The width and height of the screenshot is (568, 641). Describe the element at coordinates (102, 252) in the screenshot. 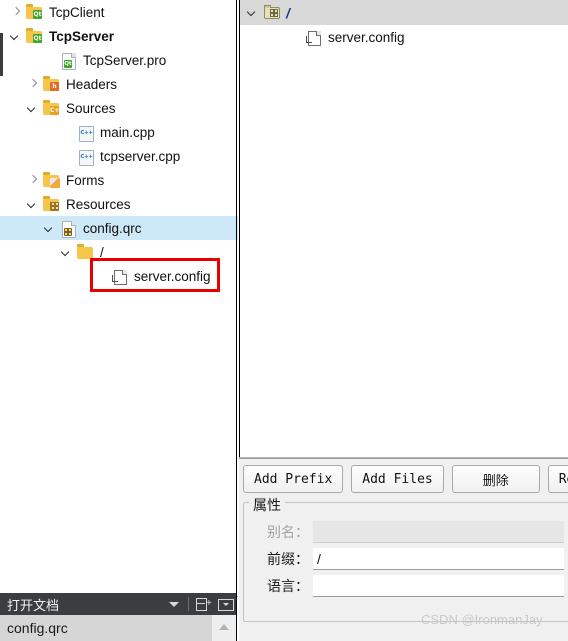

I see `tree-item-label: /` at that location.